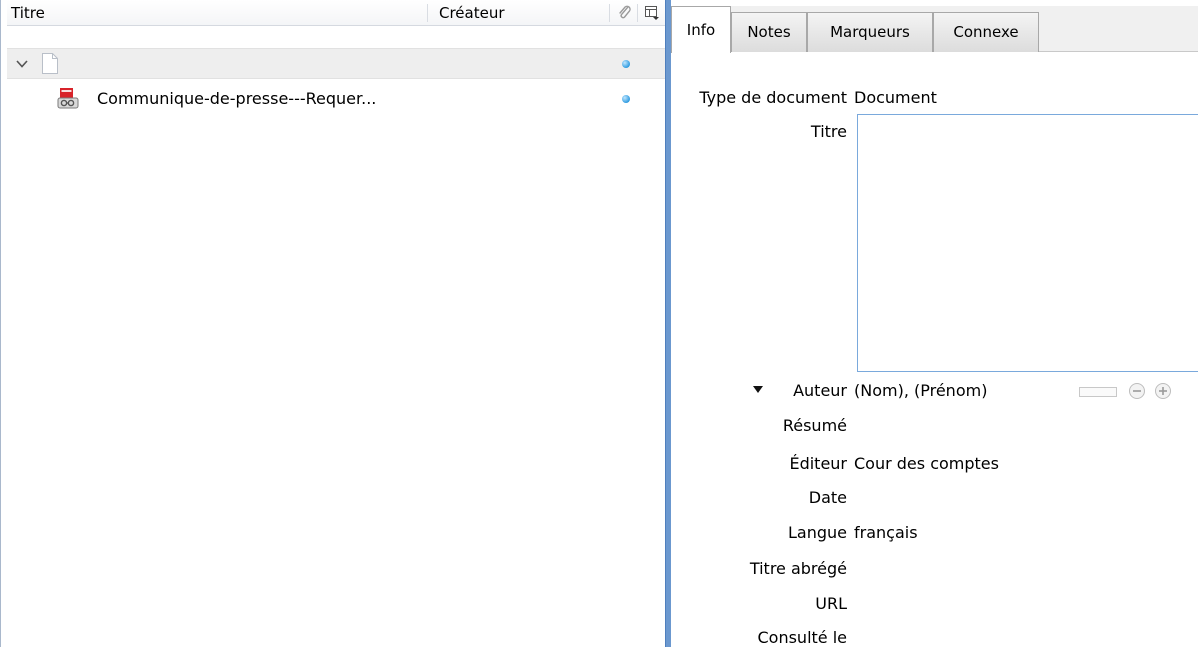  I want to click on creator-mode-switch, so click(1098, 392).